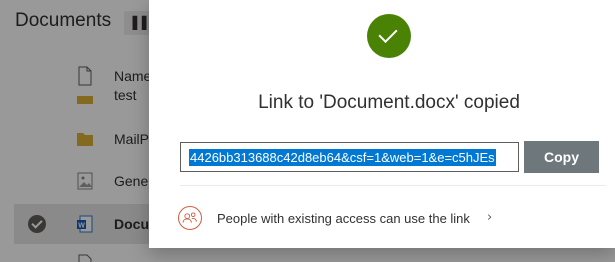 The image size is (615, 262). Describe the element at coordinates (561, 157) in the screenshot. I see `copy-button: Copy` at that location.